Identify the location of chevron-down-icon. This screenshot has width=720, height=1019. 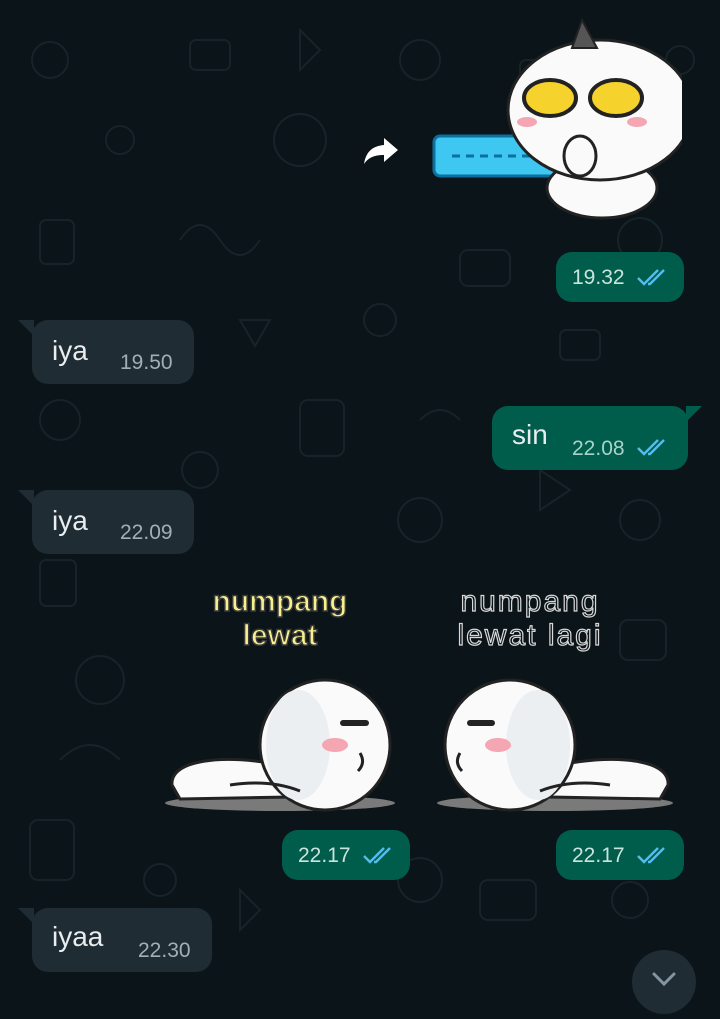
(664, 979).